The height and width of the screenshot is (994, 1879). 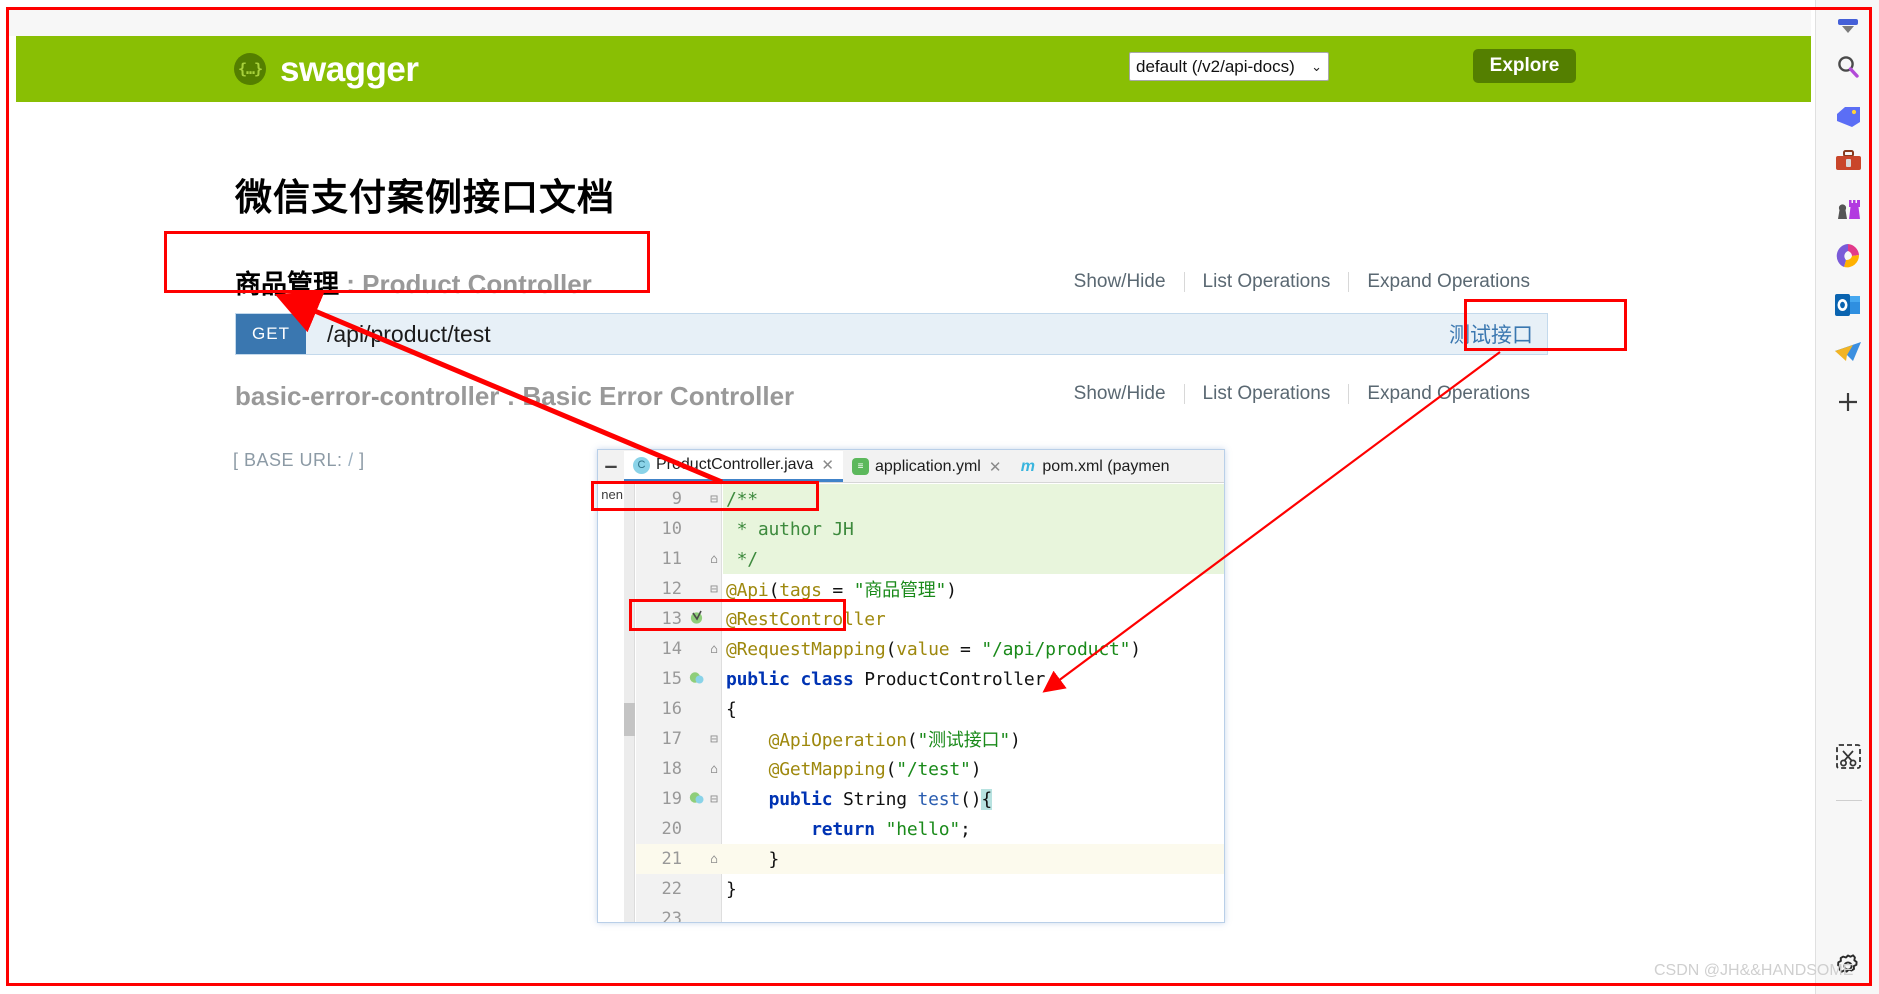 What do you see at coordinates (731, 709) in the screenshot?
I see `code-line-text: {` at bounding box center [731, 709].